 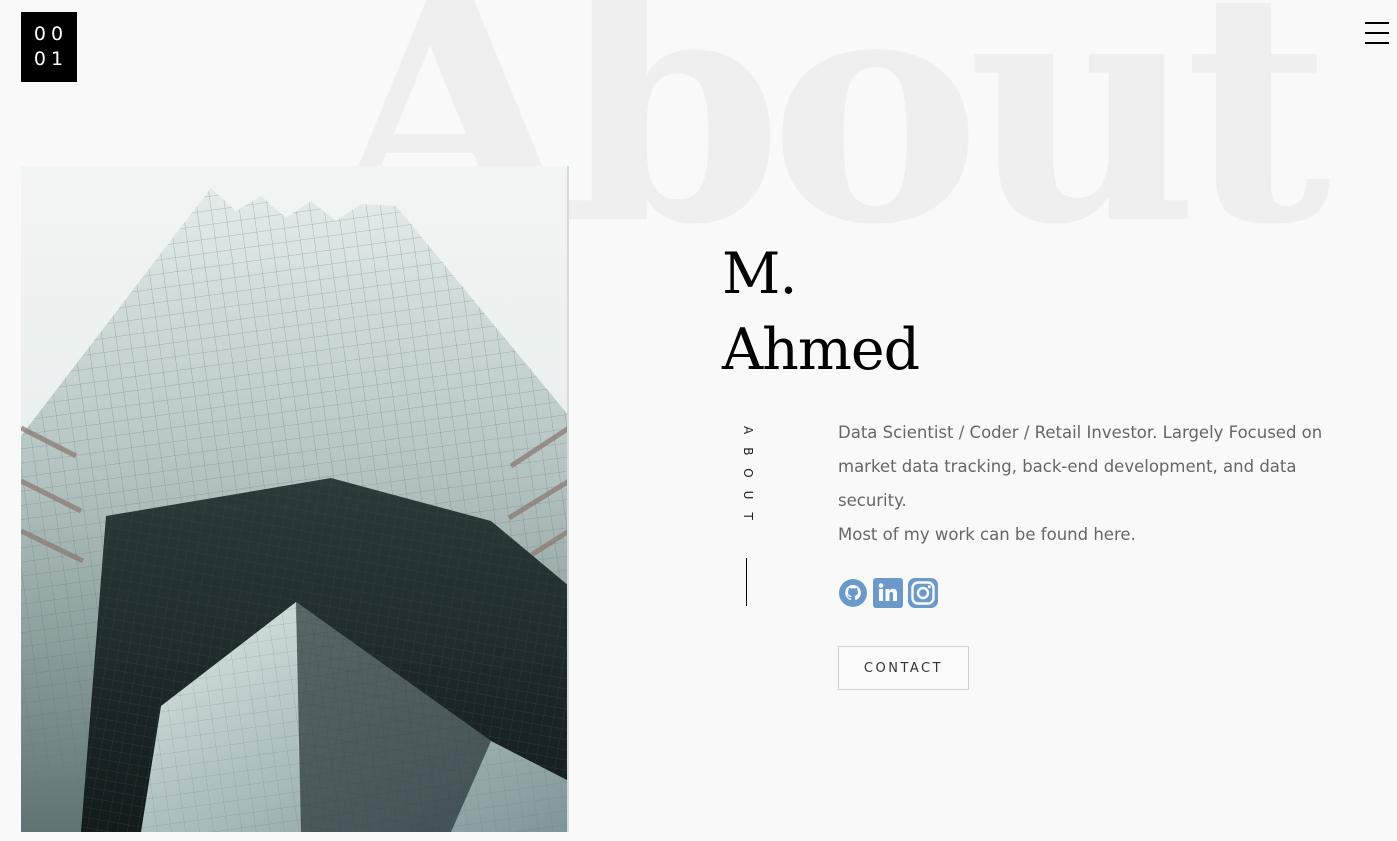 I want to click on person-name: M. Ahmed, so click(x=821, y=312).